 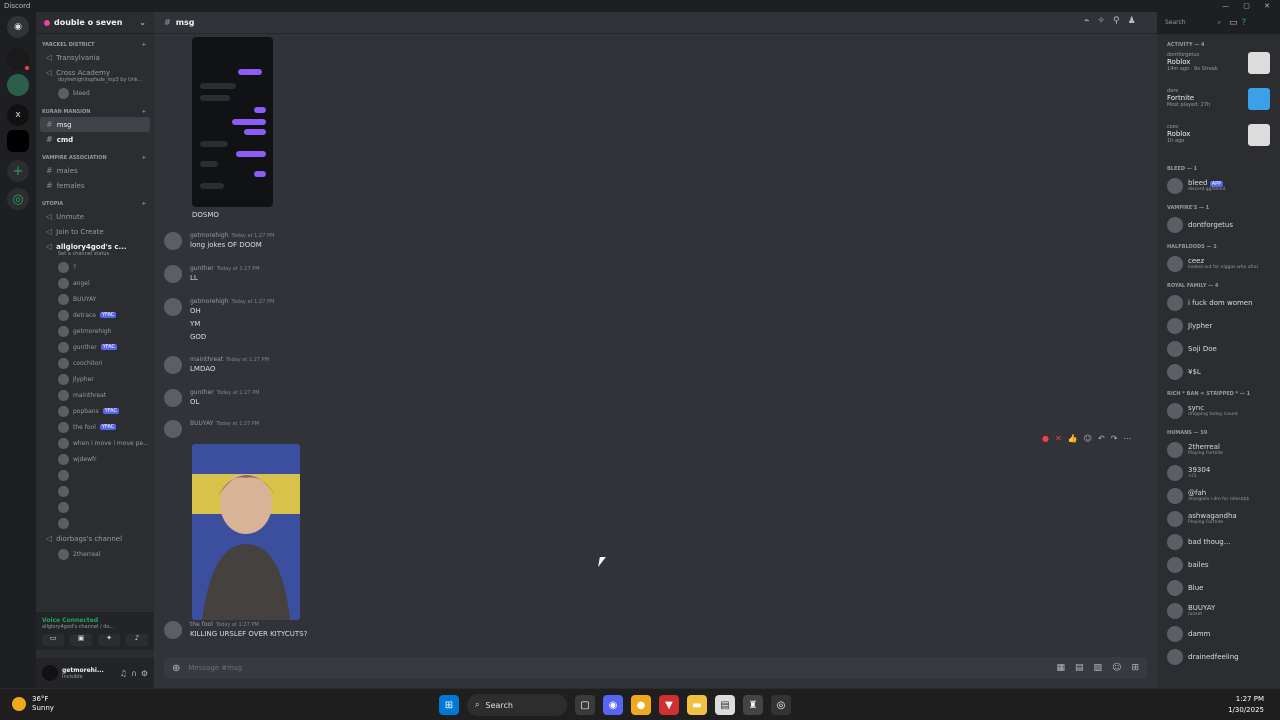 I want to click on reply-icon: ↶, so click(x=1101, y=438).